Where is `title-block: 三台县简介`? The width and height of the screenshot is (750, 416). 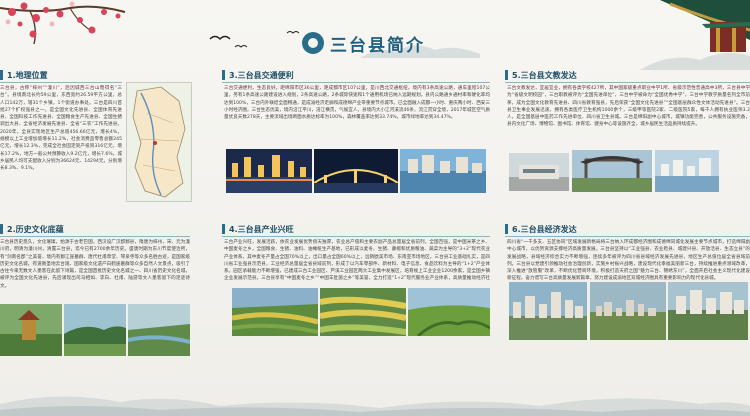
title-block: 三台县简介 is located at coordinates (363, 43).